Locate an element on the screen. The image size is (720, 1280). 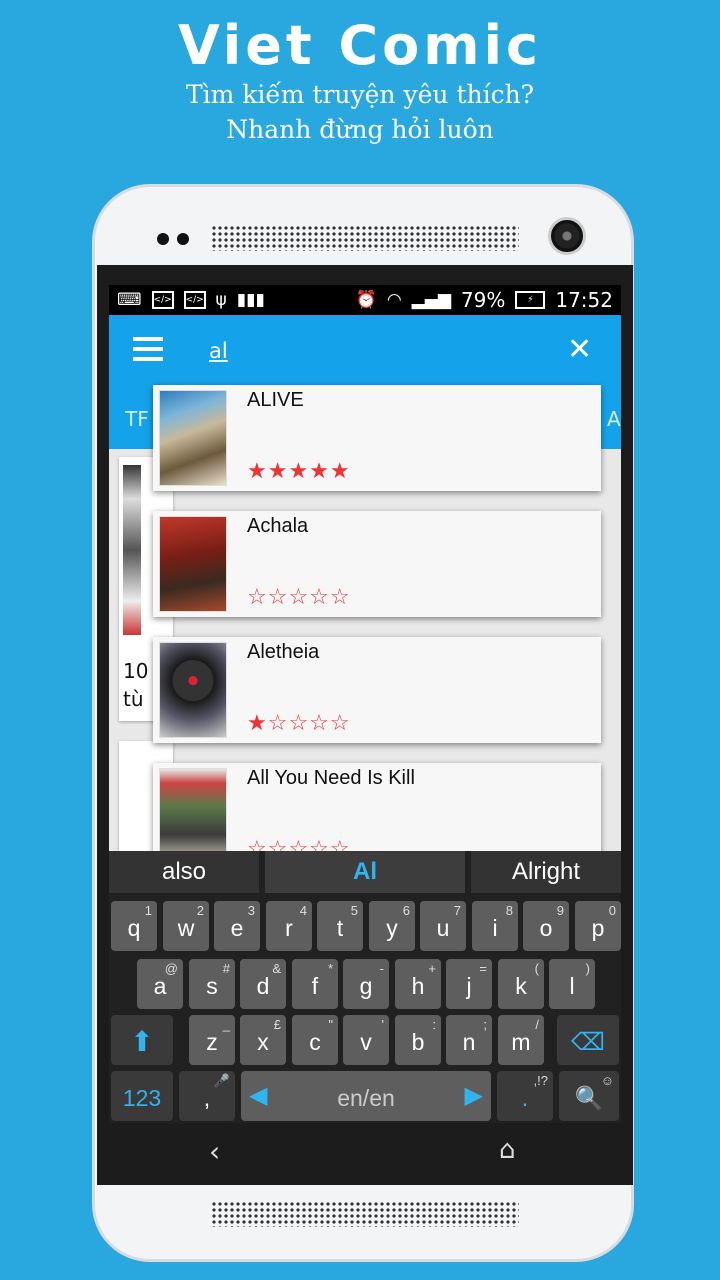
key-i: i8 is located at coordinates (495, 926).